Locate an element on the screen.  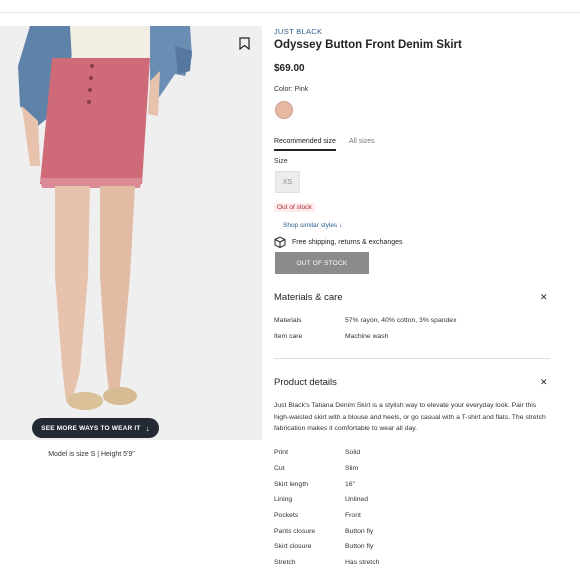
color-label-key: Color: is located at coordinates (283, 89).